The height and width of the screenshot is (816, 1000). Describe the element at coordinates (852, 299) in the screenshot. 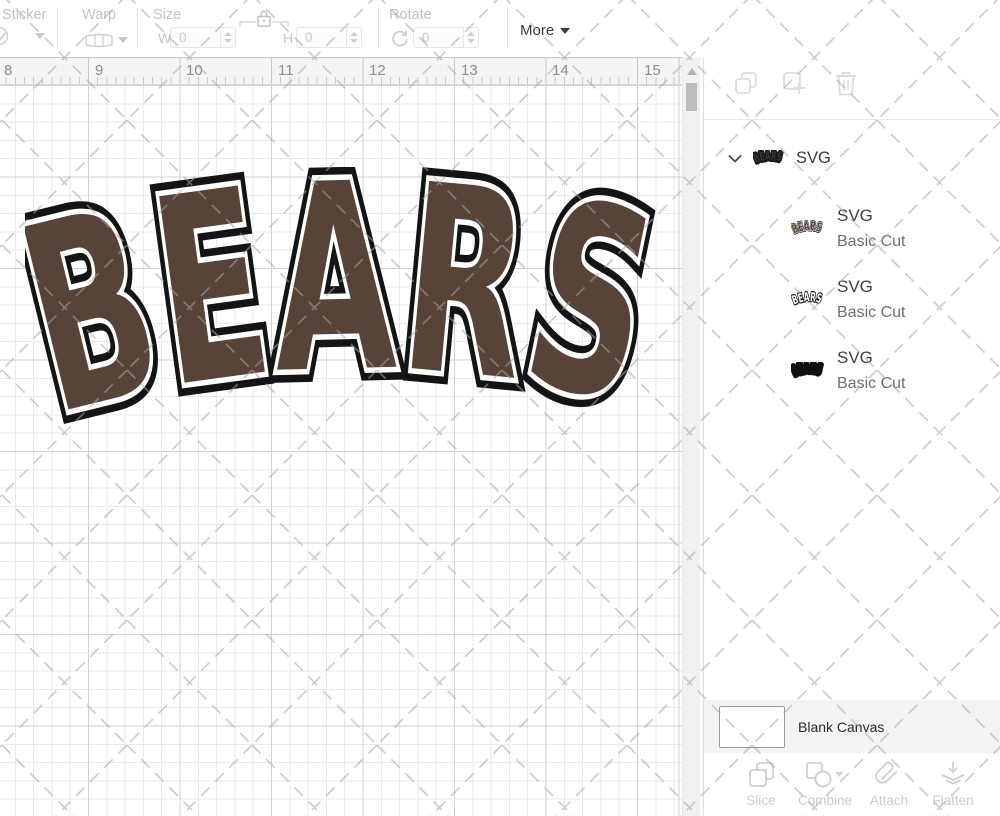

I see `layer-row-outline: BEARS BEARS SVG Basic Cut` at that location.